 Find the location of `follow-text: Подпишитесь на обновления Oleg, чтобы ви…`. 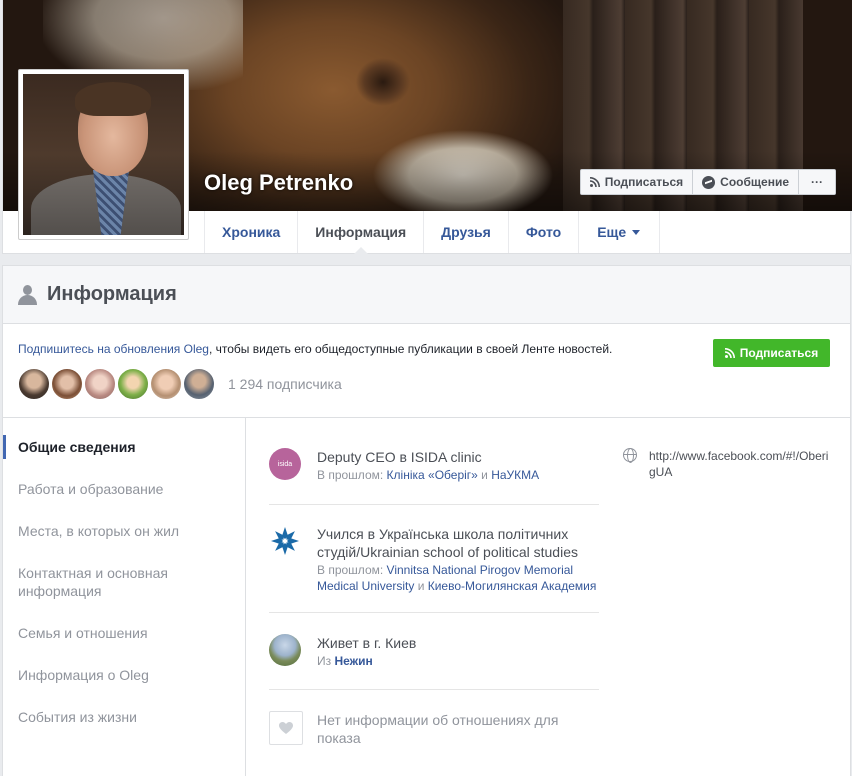

follow-text: Подпишитесь на обновления Oleg, чтобы ви… is located at coordinates (315, 349).